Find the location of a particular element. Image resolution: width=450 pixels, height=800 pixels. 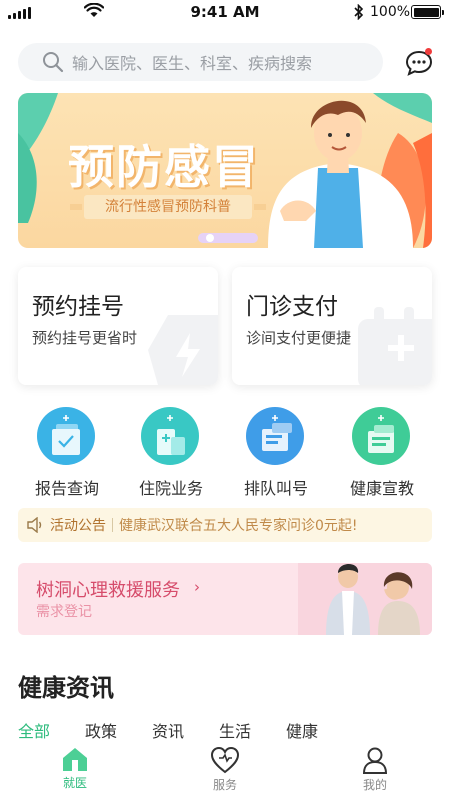

nav-label: 就医 is located at coordinates (74, 783).